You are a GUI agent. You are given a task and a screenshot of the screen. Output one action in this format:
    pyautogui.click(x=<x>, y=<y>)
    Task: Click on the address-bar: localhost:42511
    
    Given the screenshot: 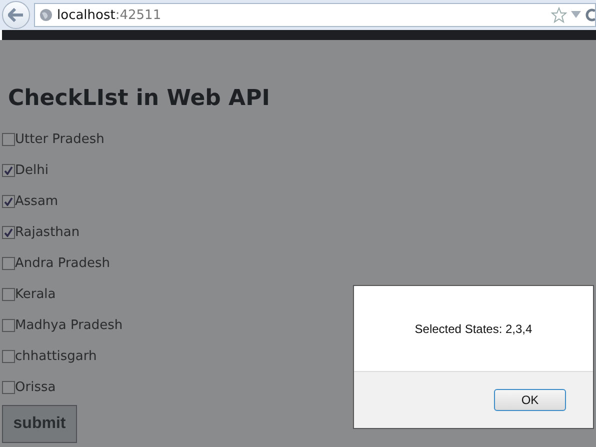 What is the action you would take?
    pyautogui.click(x=315, y=15)
    